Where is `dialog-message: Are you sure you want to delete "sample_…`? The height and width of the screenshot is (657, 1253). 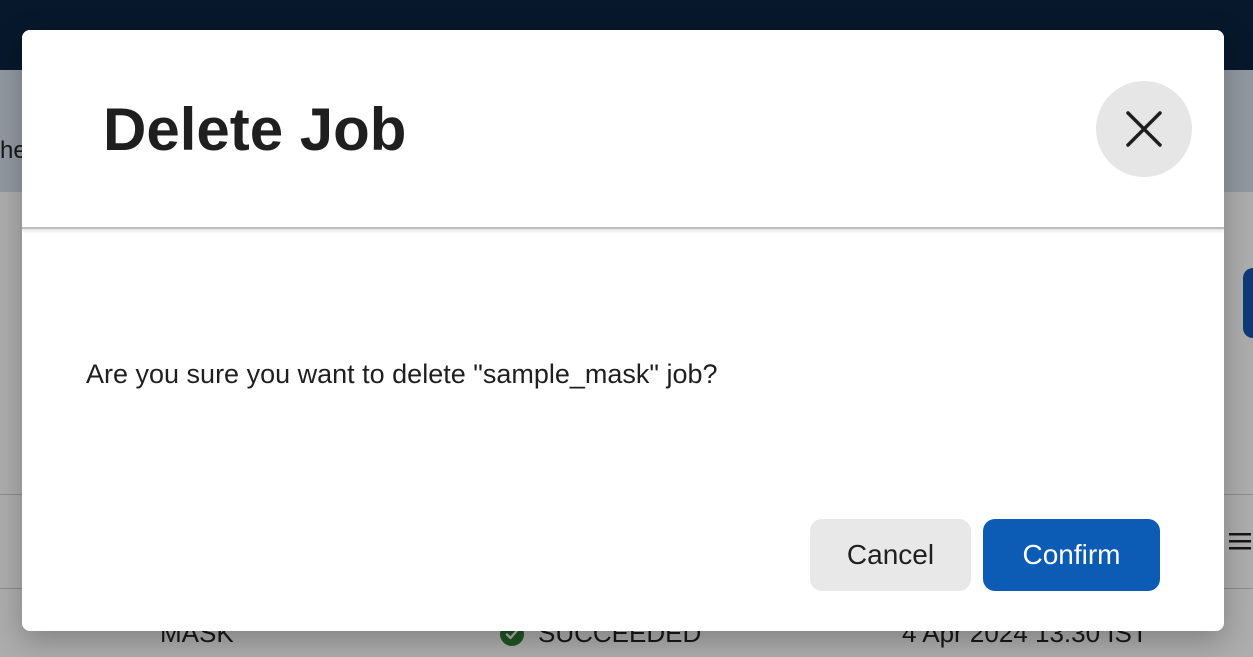
dialog-message: Are you sure you want to delete "sample_… is located at coordinates (402, 374).